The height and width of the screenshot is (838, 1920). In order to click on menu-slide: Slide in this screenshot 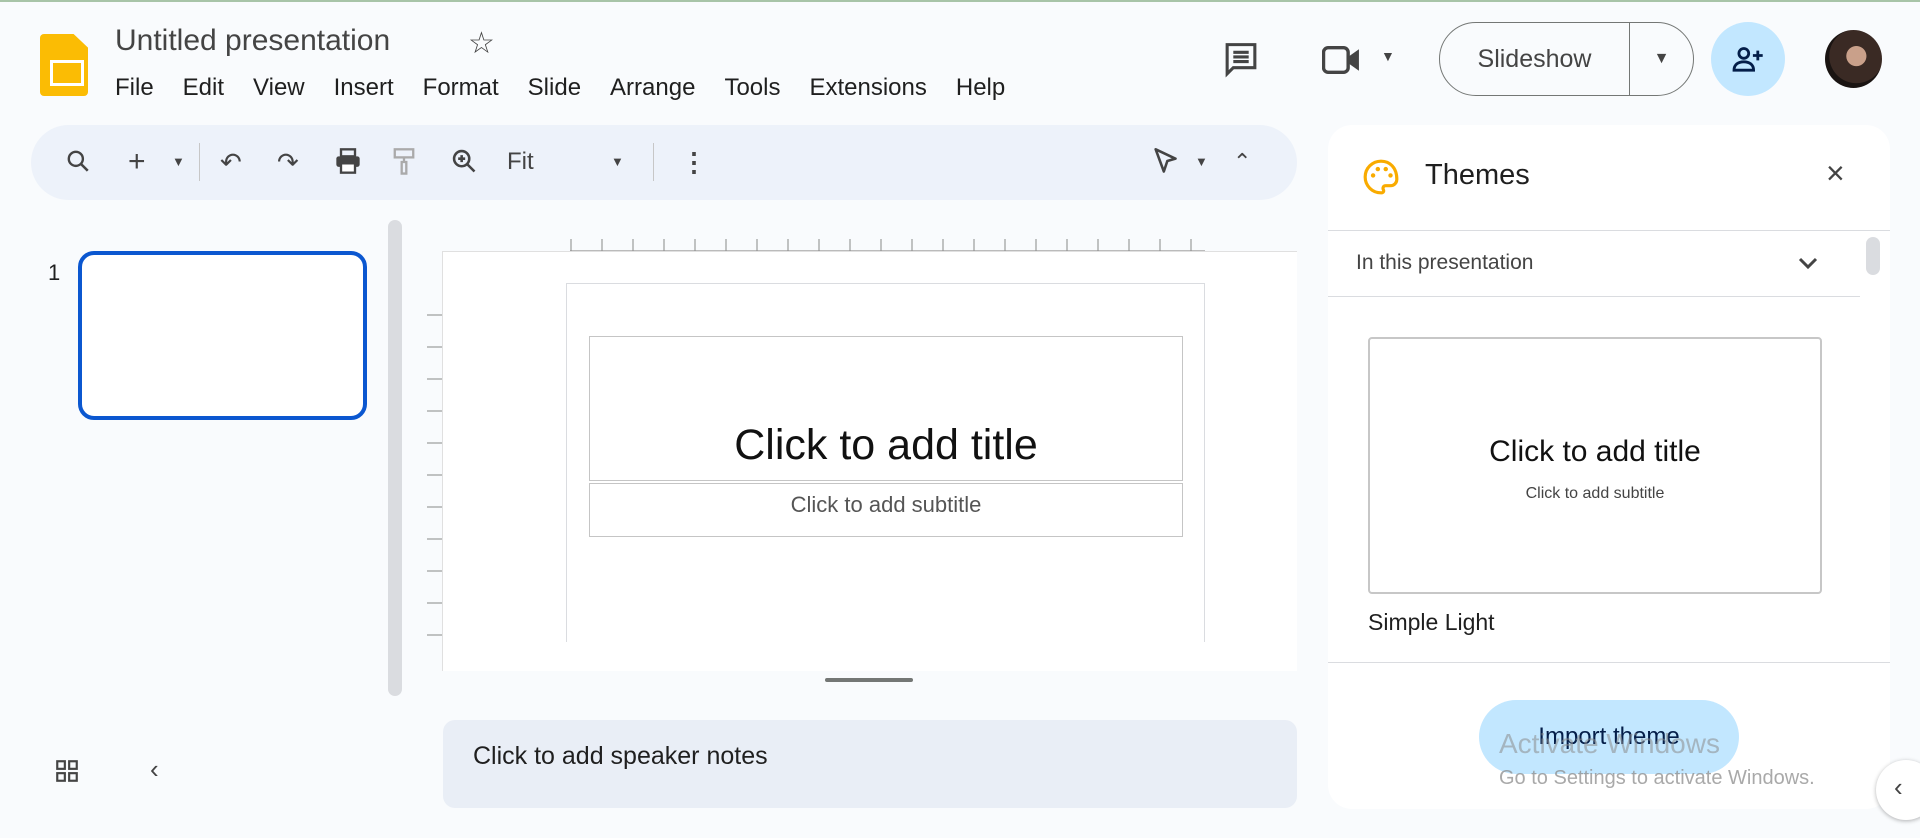, I will do `click(554, 88)`.